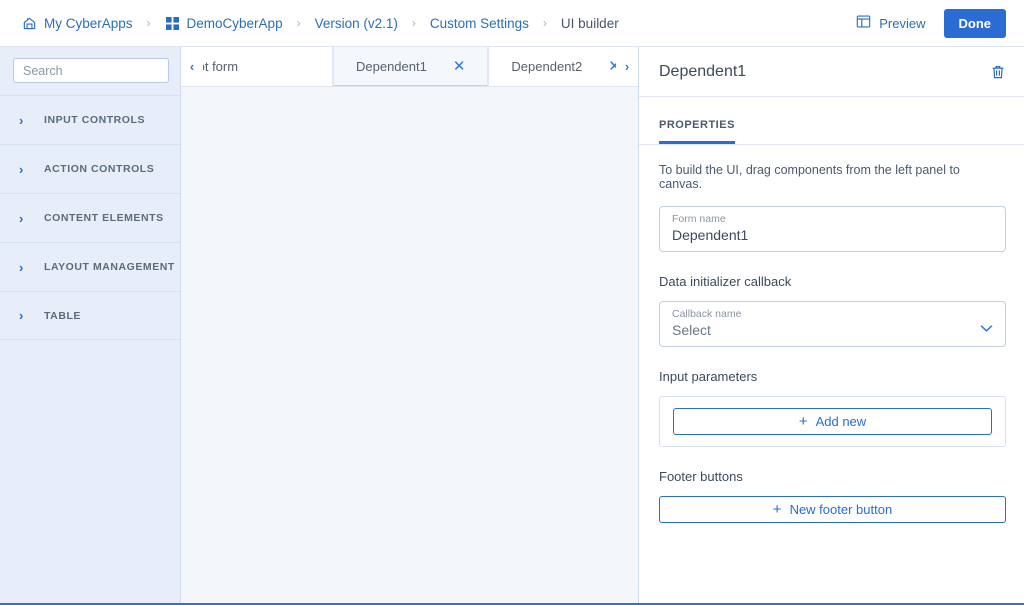  I want to click on breadcrumb-item-ui-builder: UI builder, so click(590, 23).